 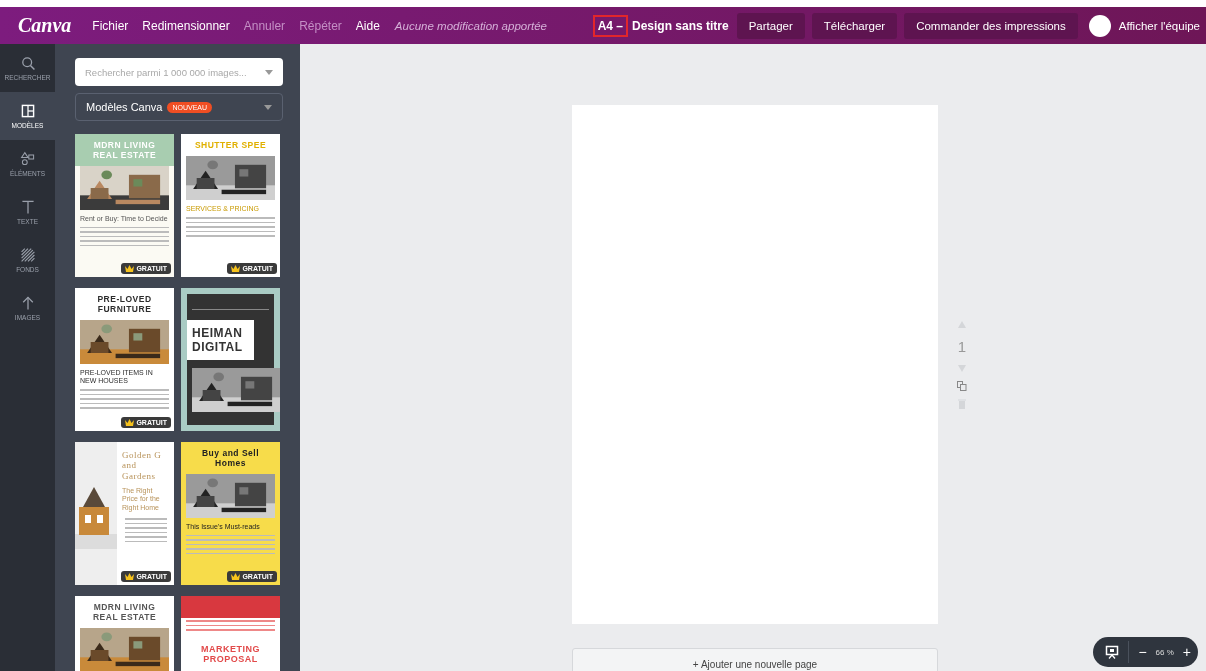 I want to click on template-heading: HEIMAN DIGITAL, so click(x=220, y=340).